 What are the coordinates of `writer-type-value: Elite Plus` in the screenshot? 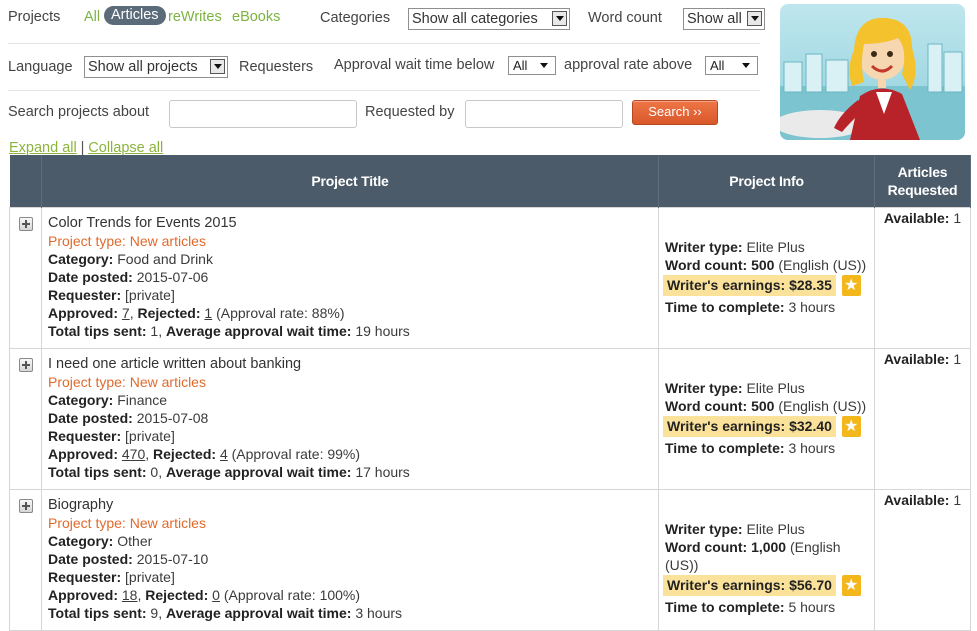 It's located at (775, 387).